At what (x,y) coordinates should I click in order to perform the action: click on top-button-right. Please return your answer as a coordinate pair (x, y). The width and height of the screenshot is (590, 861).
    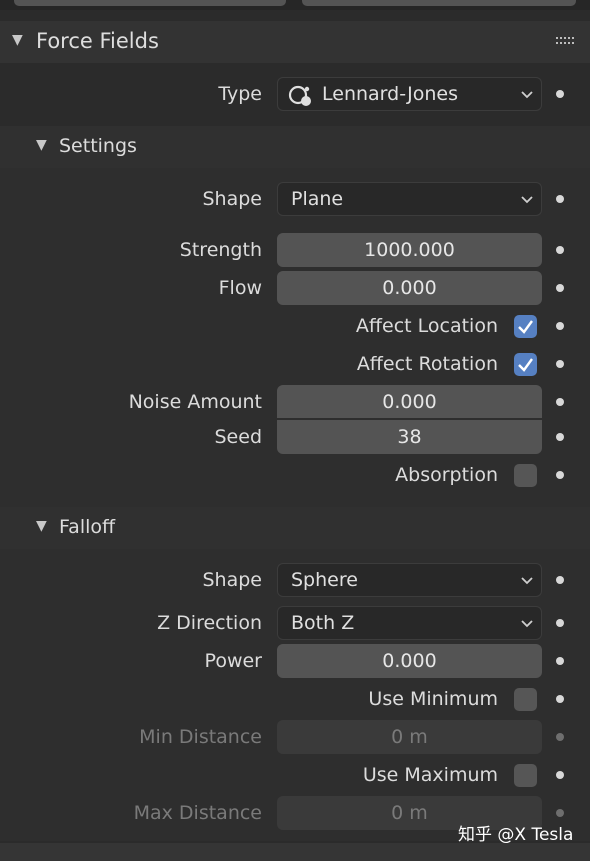
    Looking at the image, I should click on (439, 3).